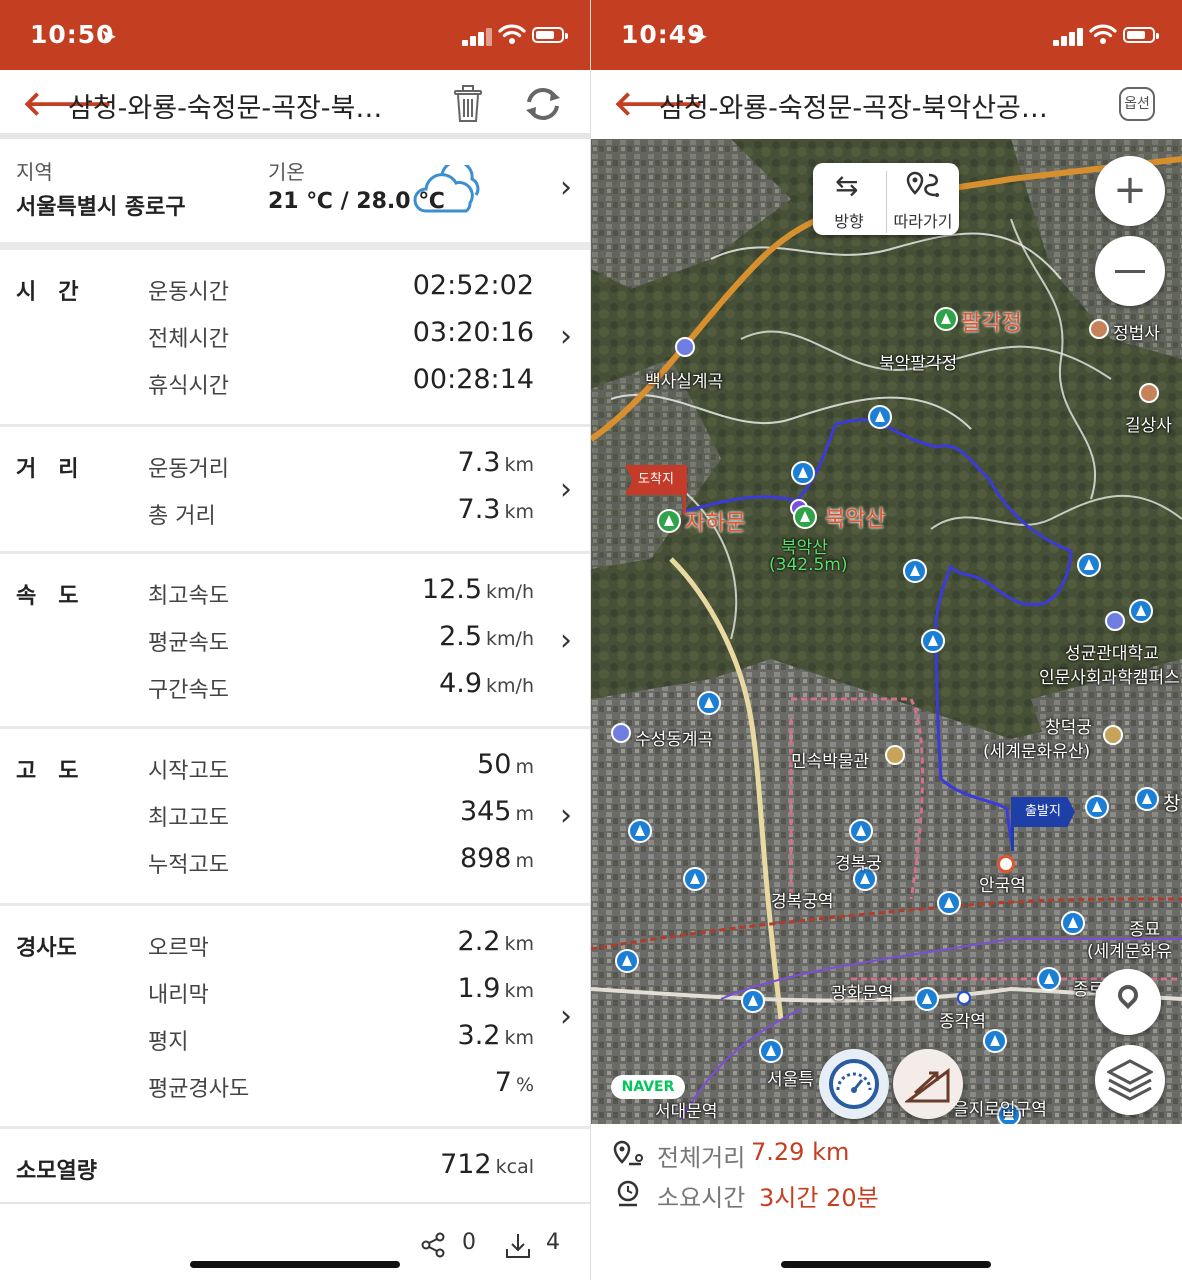  Describe the element at coordinates (295, 190) in the screenshot. I see `region-weather-row: 지역 서울특별시 종로구 기온 21 ℃ / 28.0 ℃ ›` at that location.